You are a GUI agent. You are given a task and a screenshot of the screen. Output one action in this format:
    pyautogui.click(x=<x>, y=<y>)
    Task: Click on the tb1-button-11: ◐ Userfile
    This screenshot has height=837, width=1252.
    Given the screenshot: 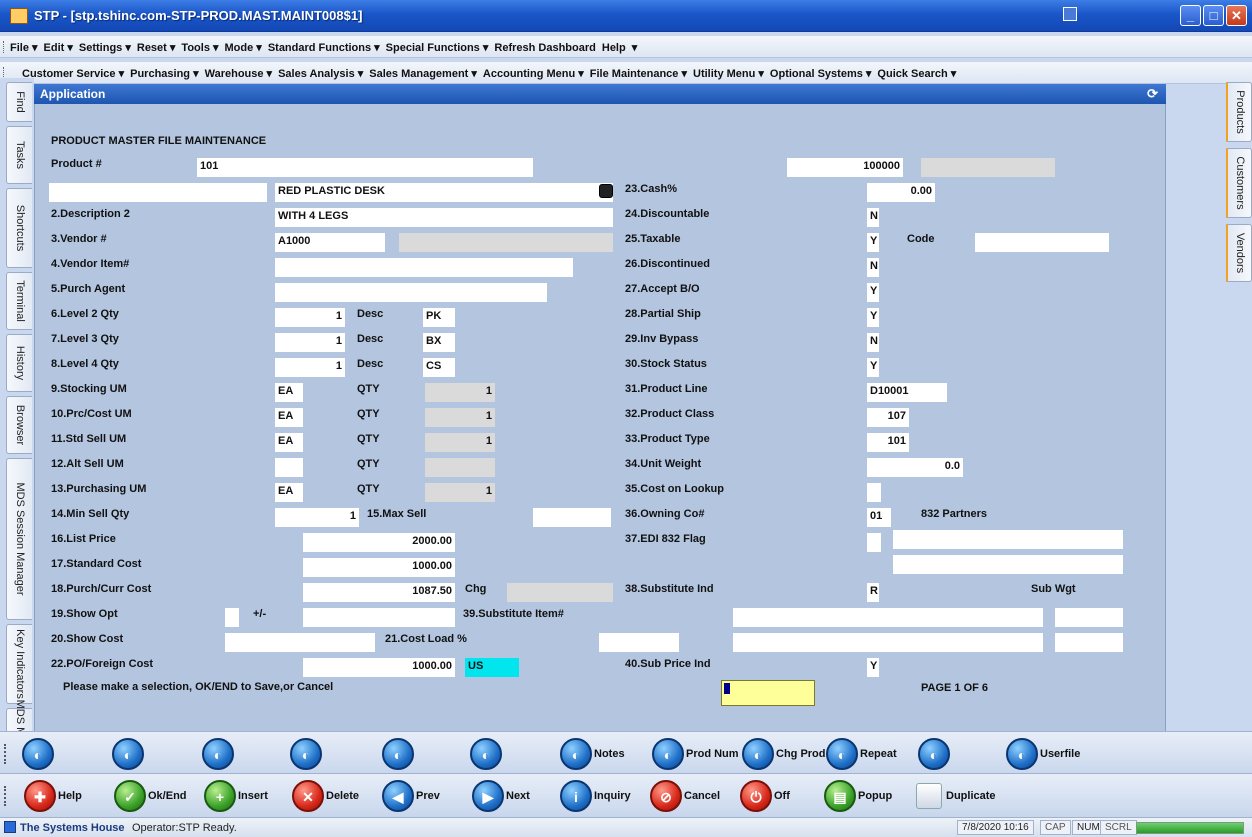 What is the action you would take?
    pyautogui.click(x=1043, y=754)
    